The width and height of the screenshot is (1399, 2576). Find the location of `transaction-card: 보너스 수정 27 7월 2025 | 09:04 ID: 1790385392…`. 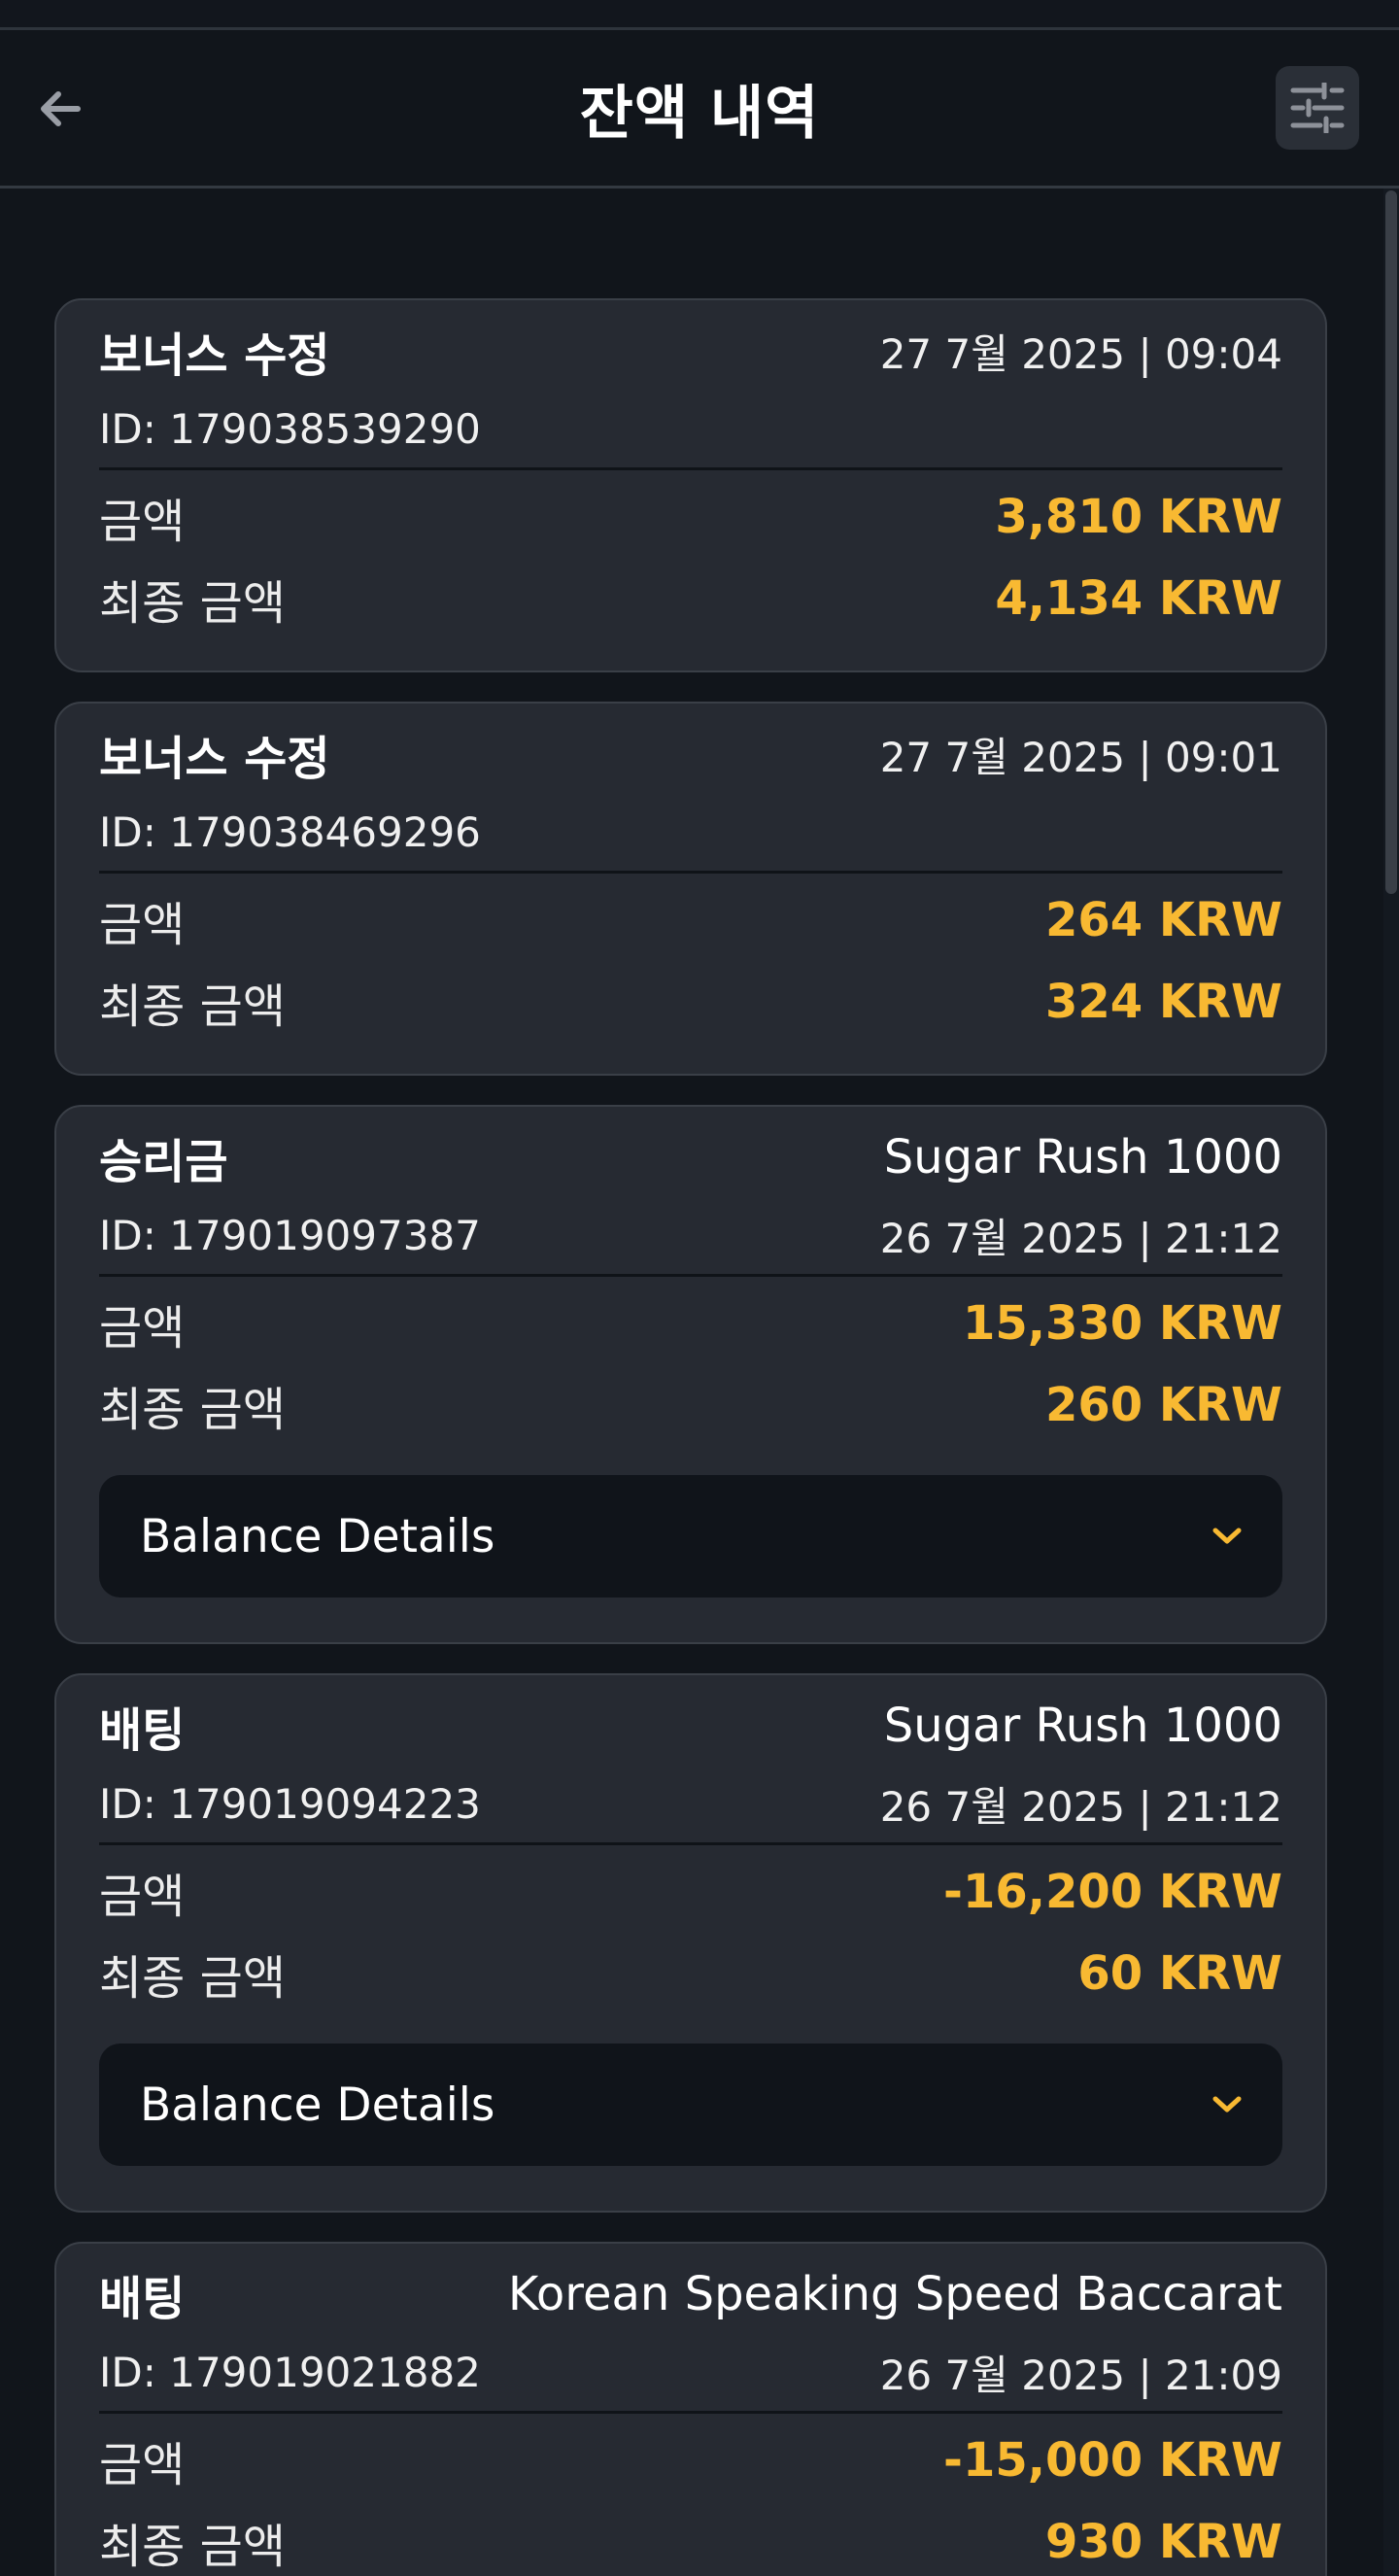

transaction-card: 보너스 수정 27 7월 2025 | 09:04 ID: 1790385392… is located at coordinates (690, 485).